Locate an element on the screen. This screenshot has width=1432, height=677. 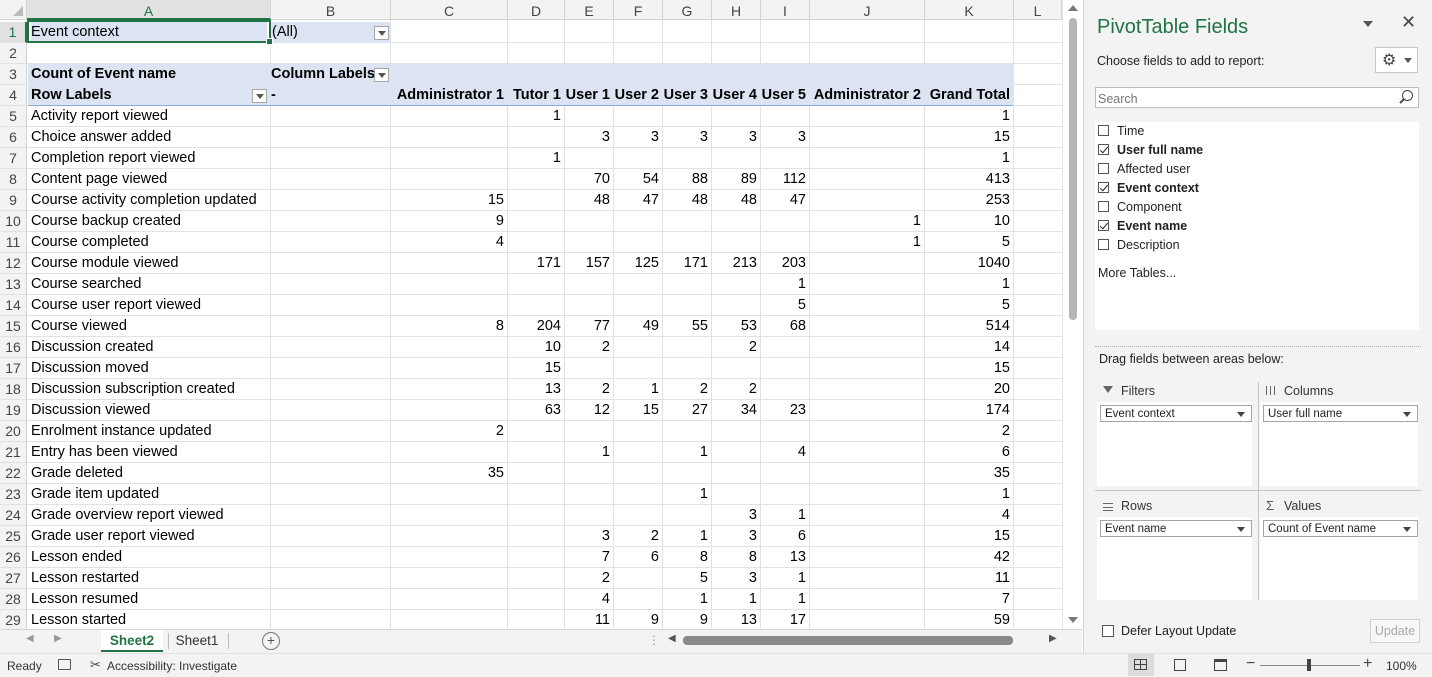
value-cell: 70 is located at coordinates (589, 179).